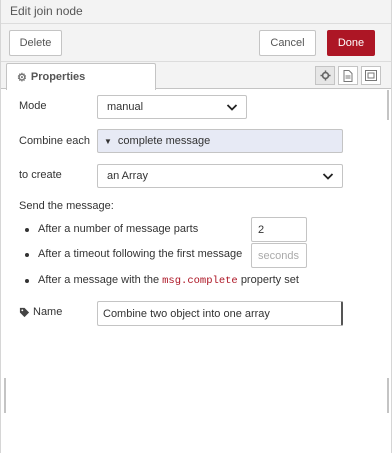 Image resolution: width=392 pixels, height=453 pixels. I want to click on tray-toolbar: Delete Cancel Done, so click(196, 43).